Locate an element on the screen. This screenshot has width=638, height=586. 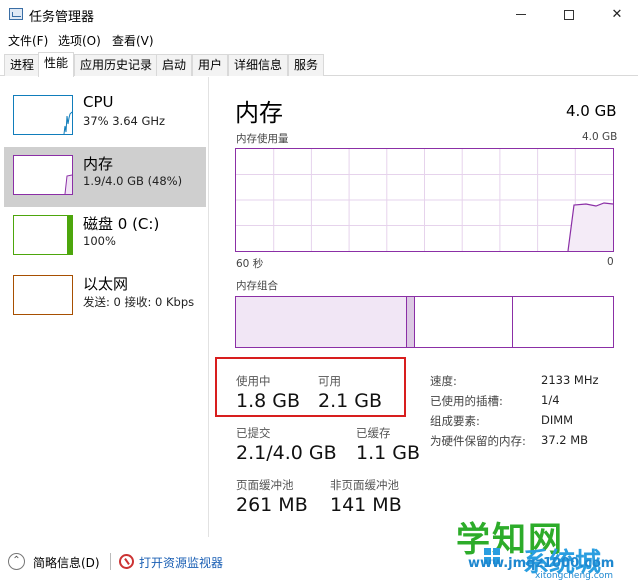
sidebar-item-sub: 100% is located at coordinates (99, 241).